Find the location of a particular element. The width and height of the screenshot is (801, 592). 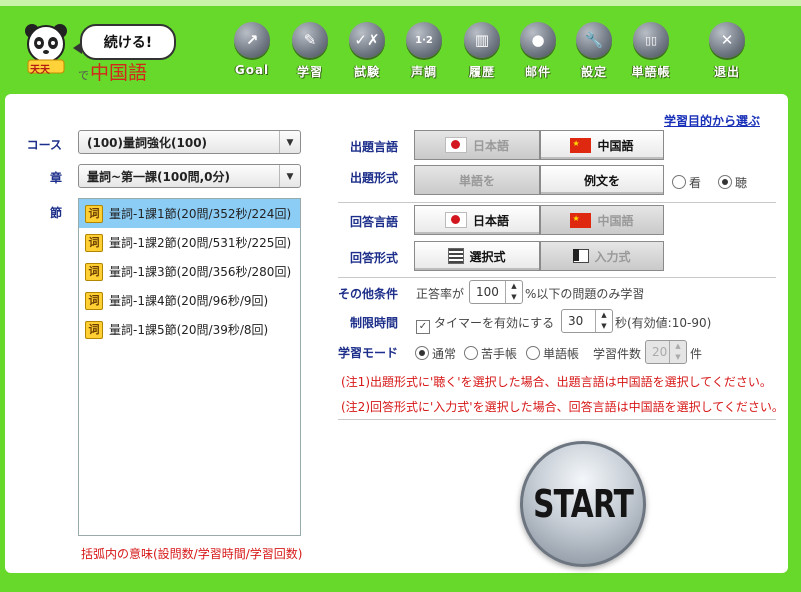

answer-language-japanese-label: 日本語 is located at coordinates (490, 220).